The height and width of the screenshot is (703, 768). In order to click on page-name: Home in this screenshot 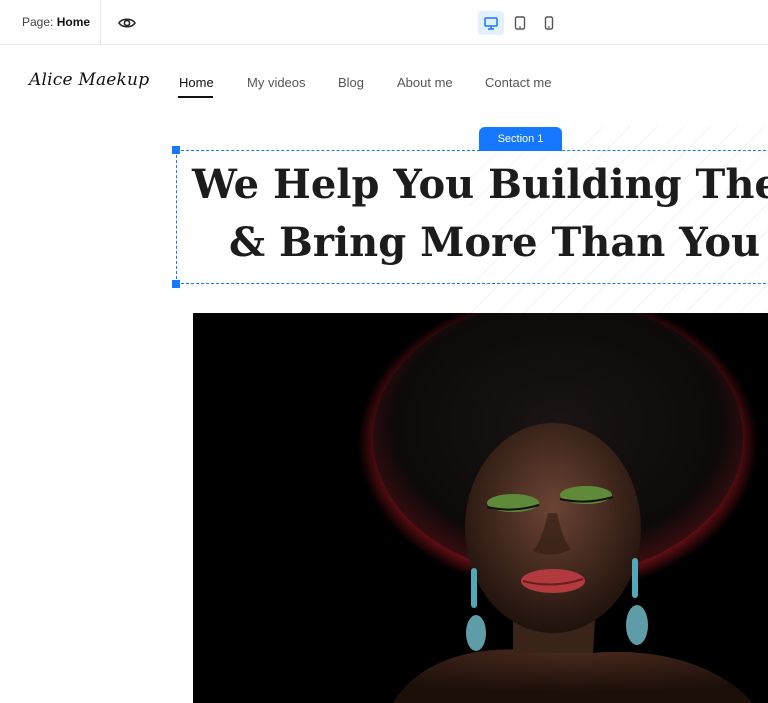, I will do `click(73, 22)`.